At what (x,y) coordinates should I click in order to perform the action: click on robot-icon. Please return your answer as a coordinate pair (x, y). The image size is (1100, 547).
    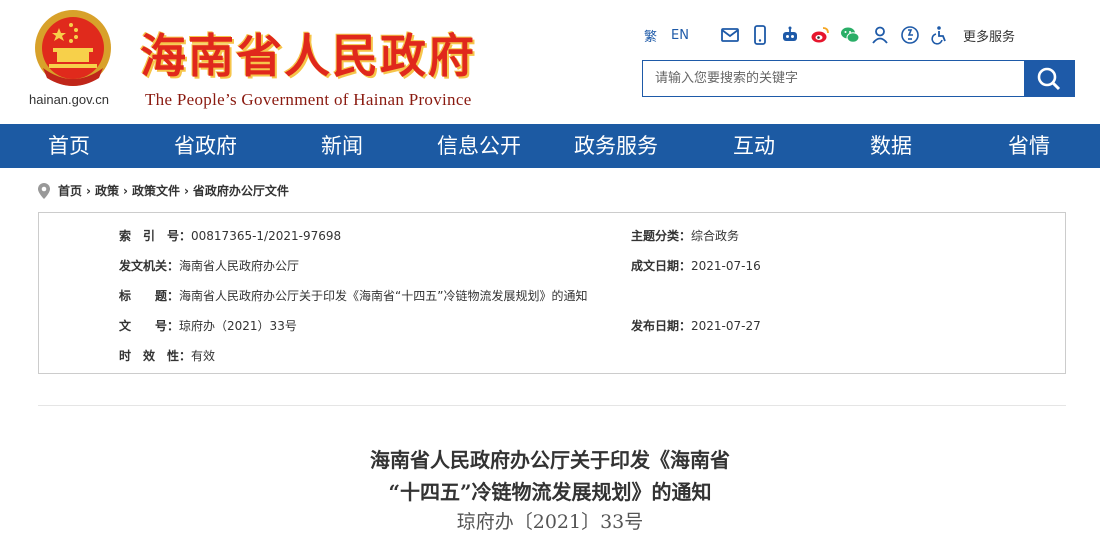
    Looking at the image, I should click on (790, 35).